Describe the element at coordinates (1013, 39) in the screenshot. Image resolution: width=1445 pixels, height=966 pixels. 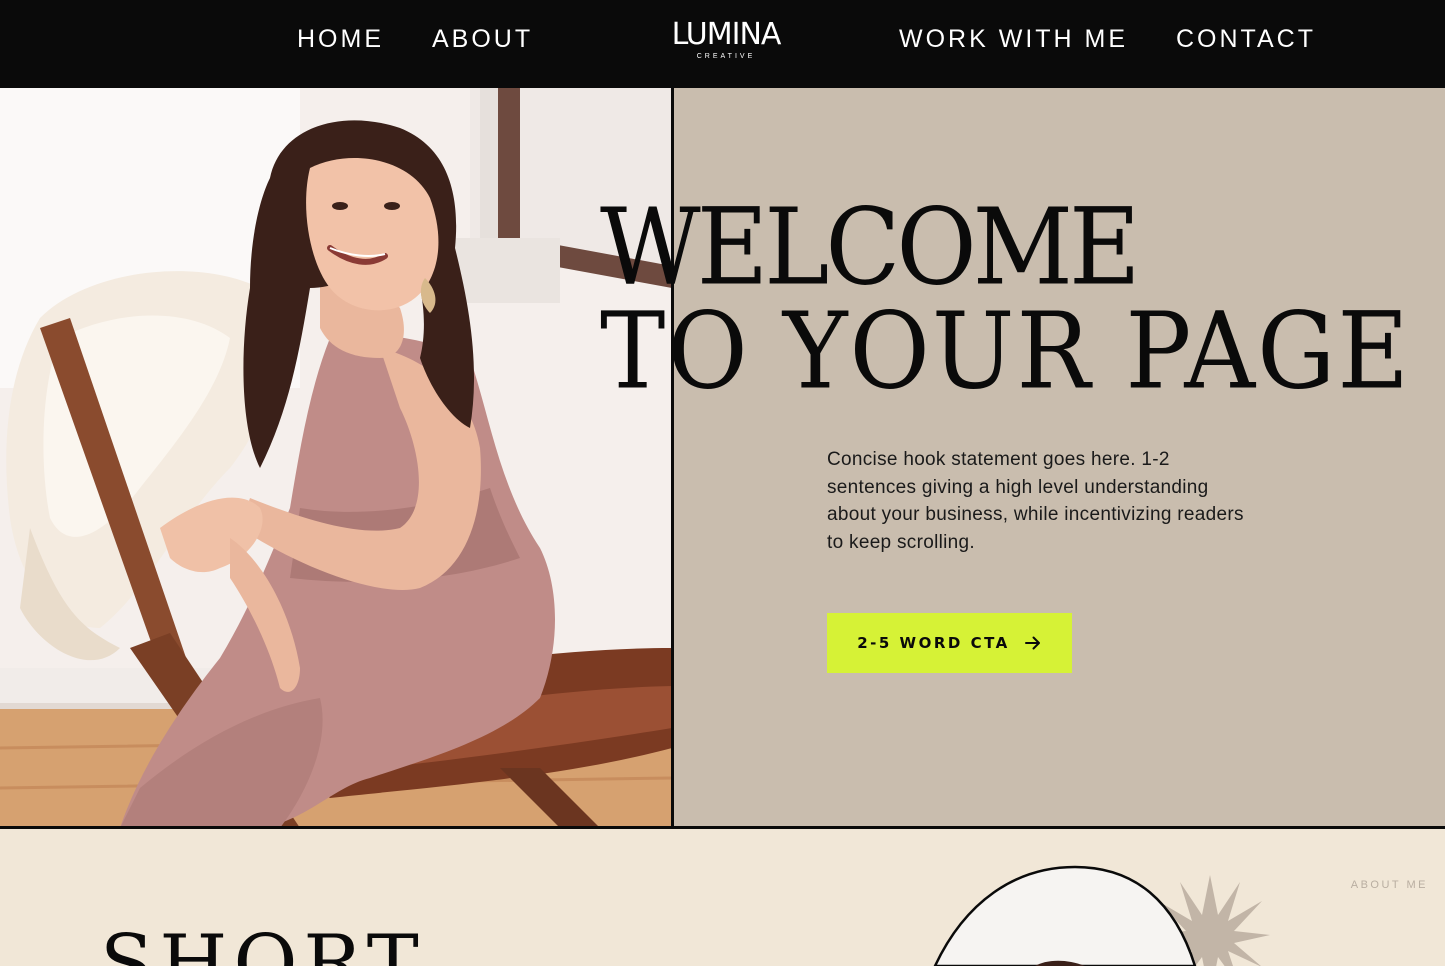
I see `nav-work-with-me-link: WORK WITH ME` at that location.